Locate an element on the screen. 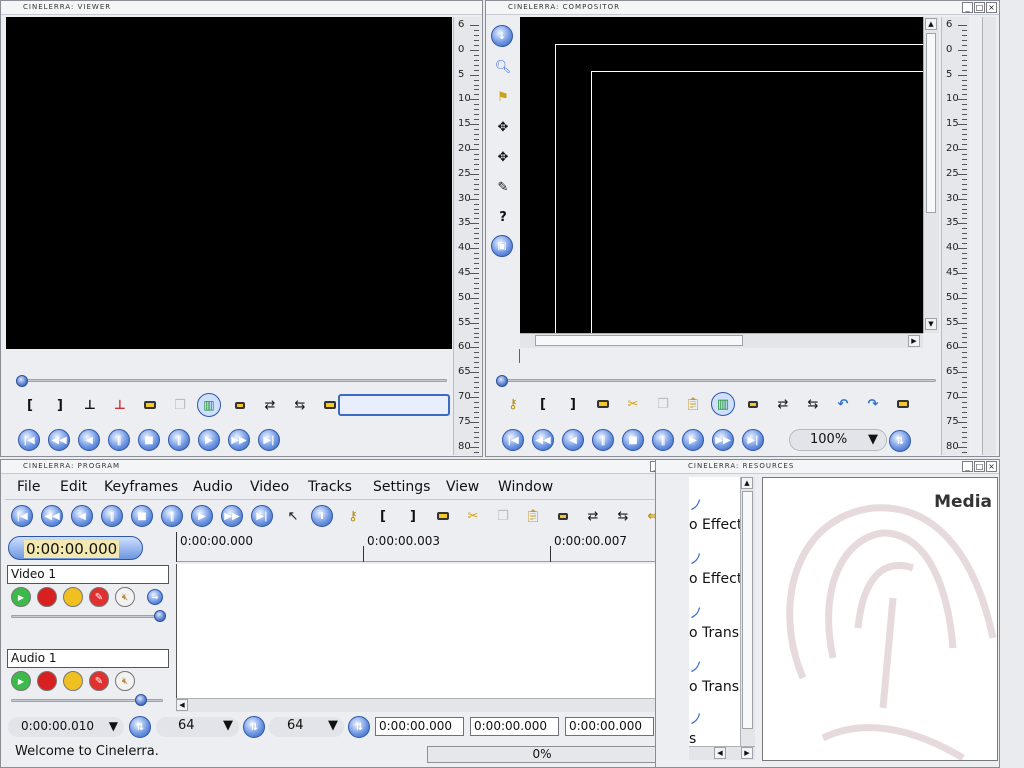 The width and height of the screenshot is (1024, 768). gang-track-icon is located at coordinates (73, 681).